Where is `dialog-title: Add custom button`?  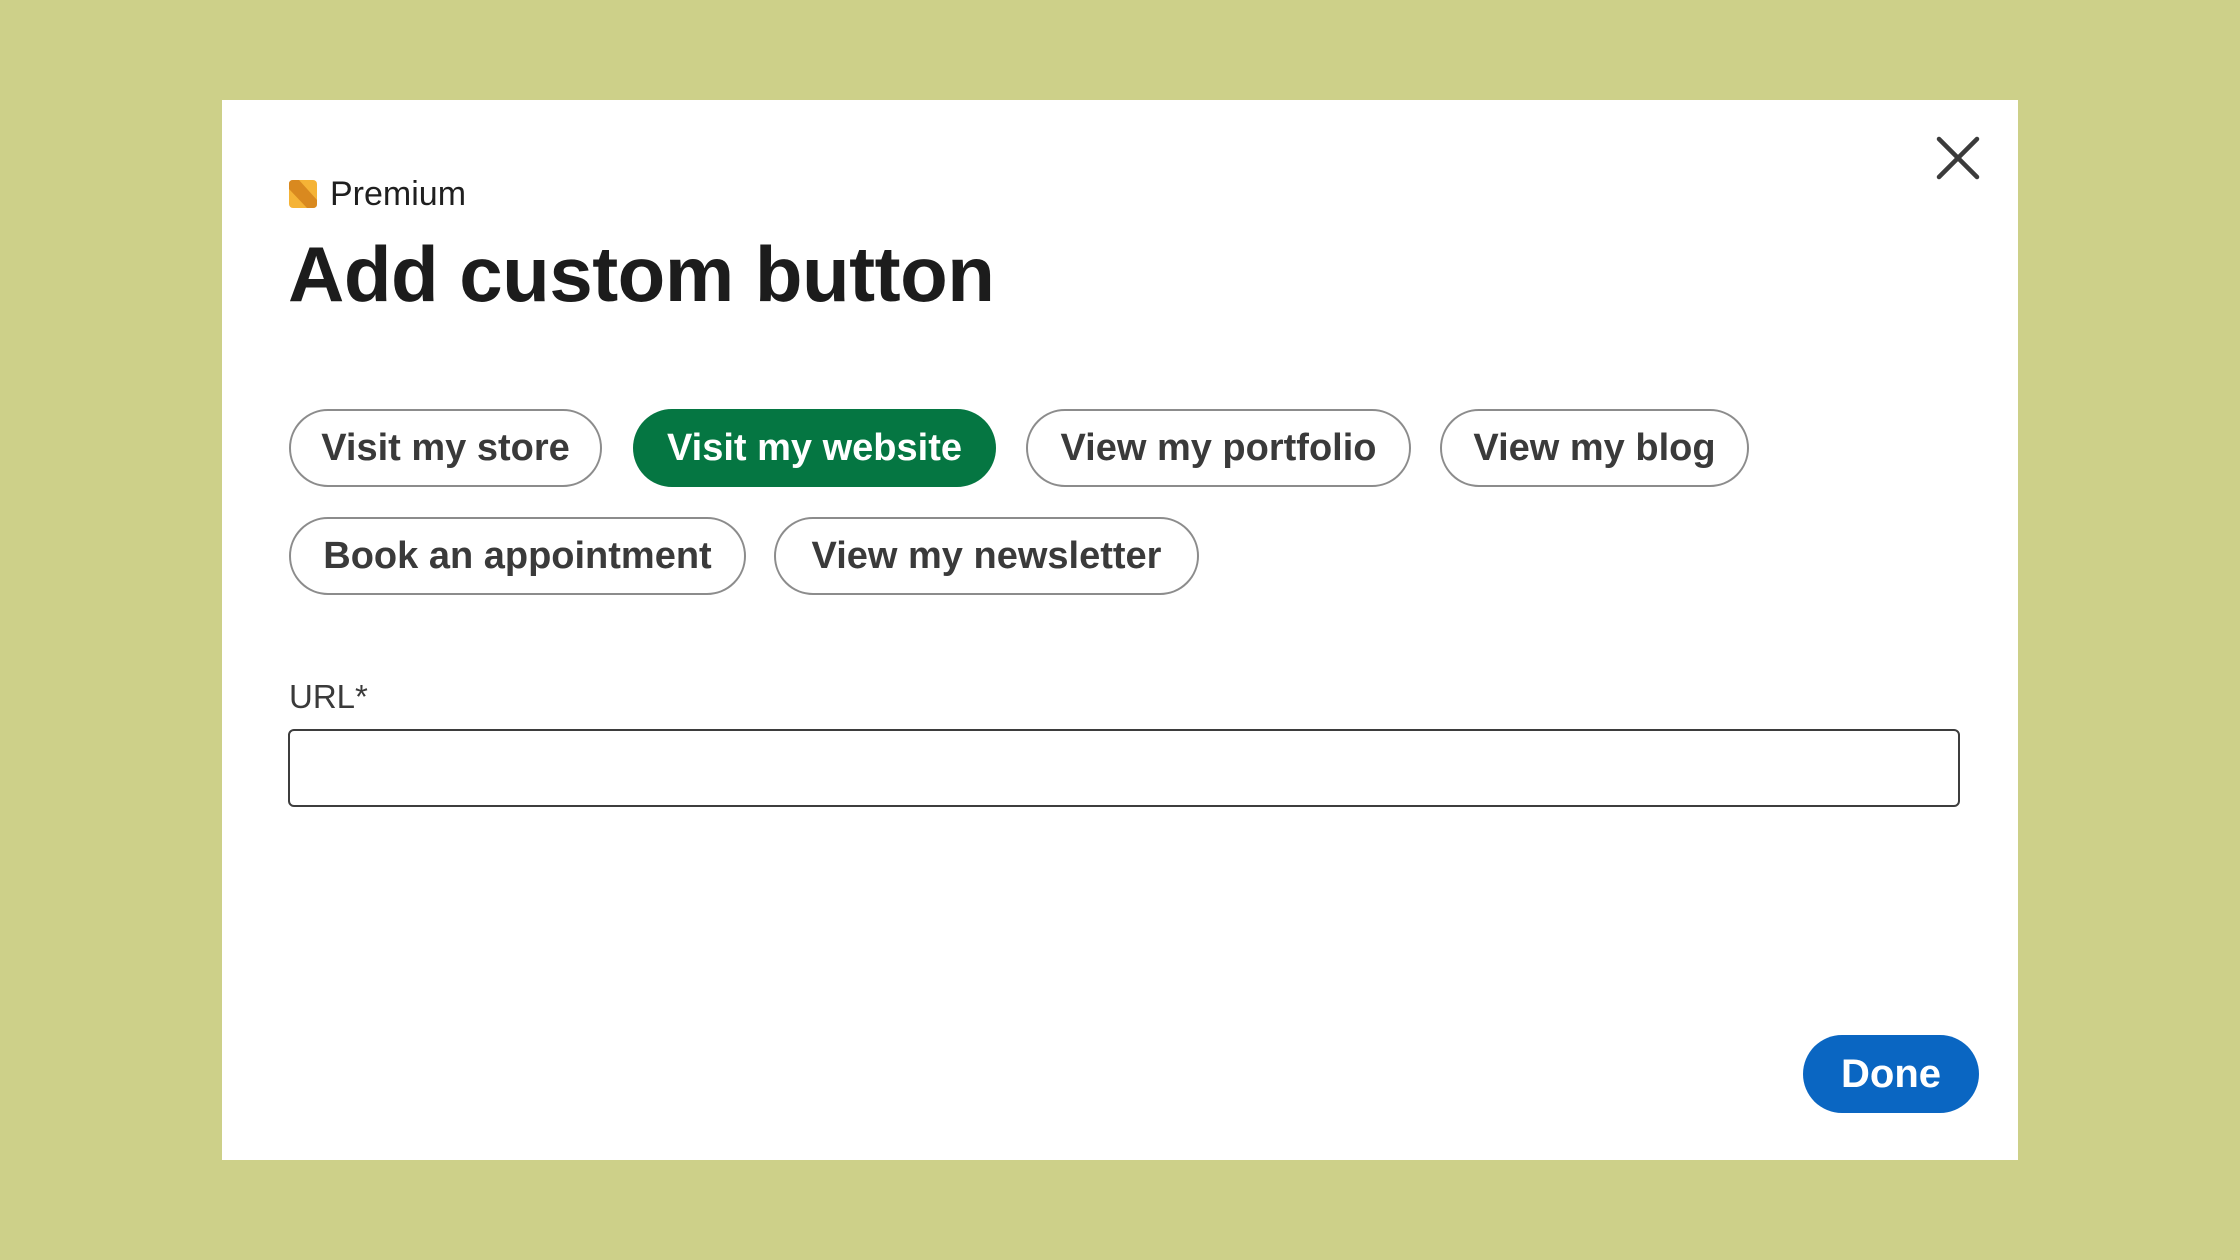
dialog-title: Add custom button is located at coordinates (641, 274).